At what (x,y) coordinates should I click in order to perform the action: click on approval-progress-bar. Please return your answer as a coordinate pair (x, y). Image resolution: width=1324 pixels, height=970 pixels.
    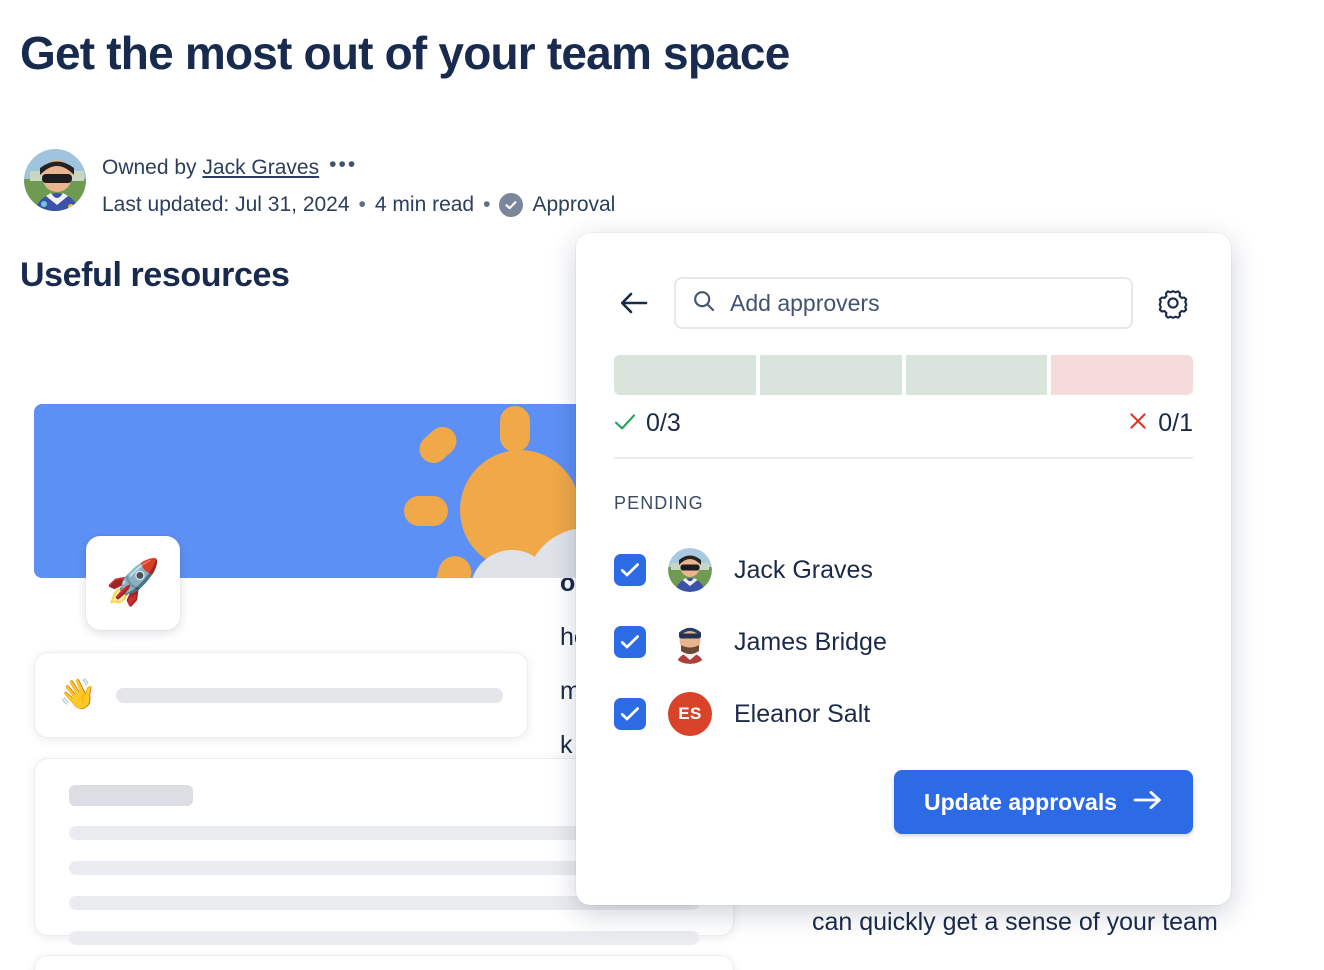
    Looking at the image, I should click on (903, 375).